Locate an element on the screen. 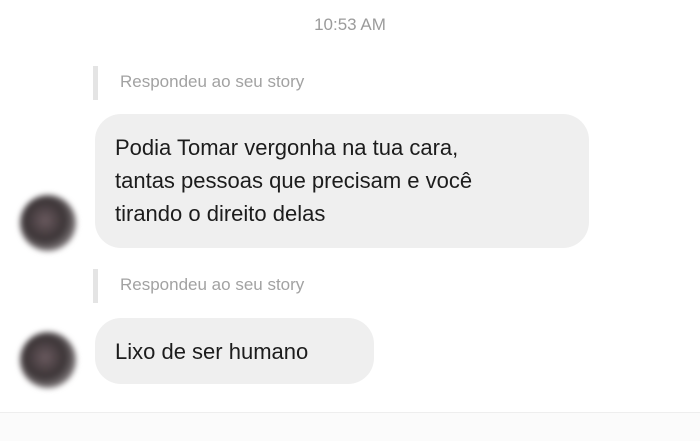 The height and width of the screenshot is (441, 700). message-composer is located at coordinates (350, 427).